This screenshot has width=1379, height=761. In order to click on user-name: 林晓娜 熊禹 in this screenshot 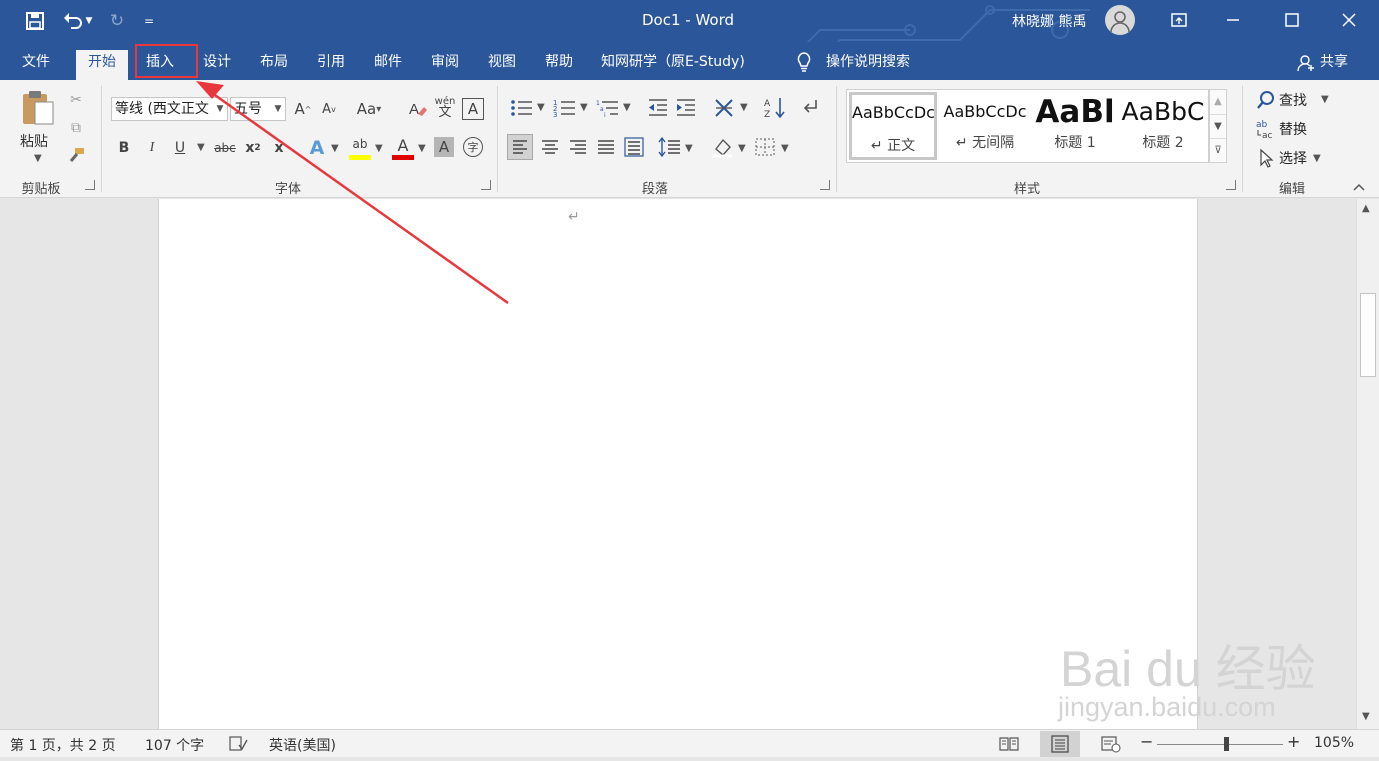, I will do `click(1049, 21)`.